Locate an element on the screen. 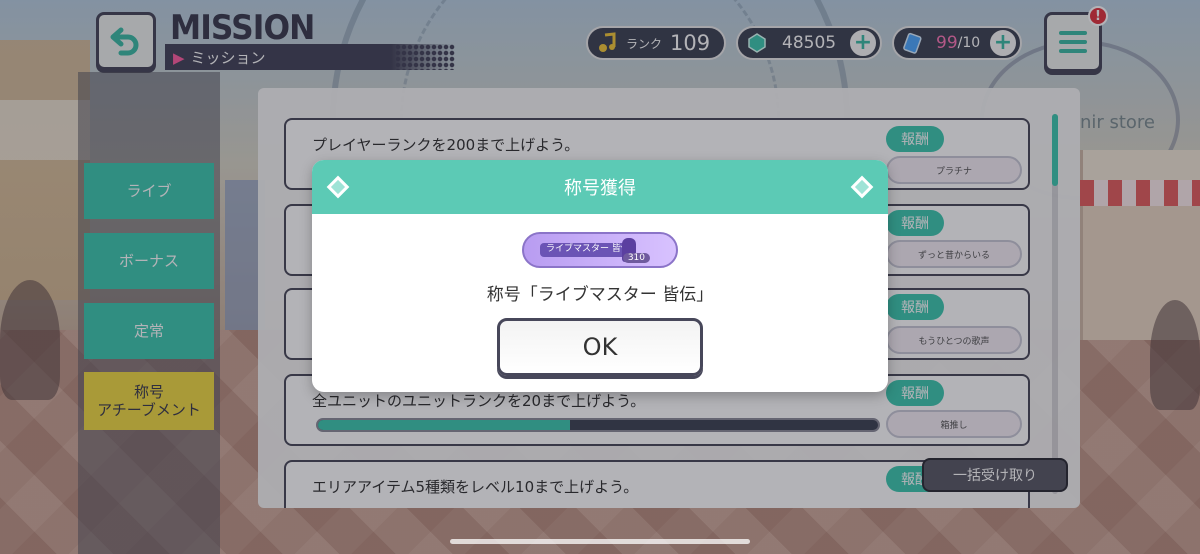  dialog-title: 称号獲得 is located at coordinates (600, 188).